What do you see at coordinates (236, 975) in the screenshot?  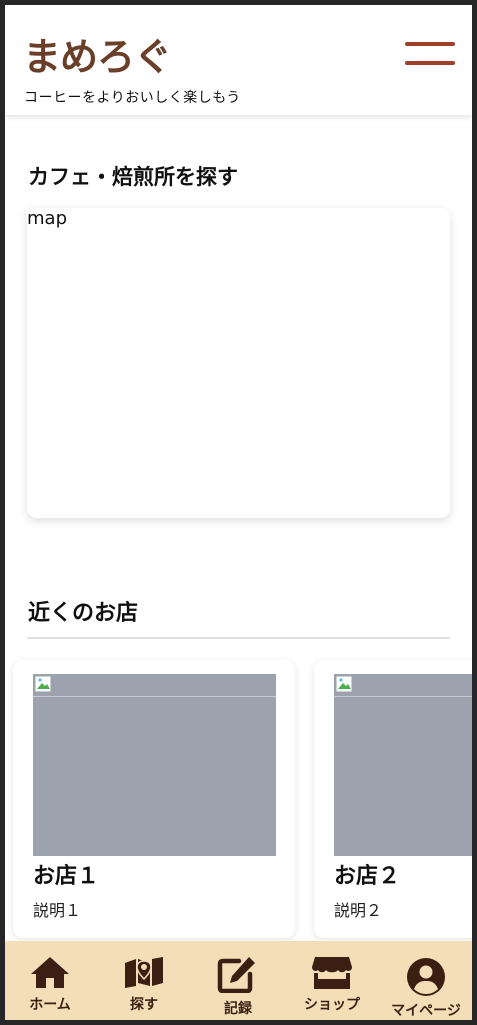 I see `edit-icon` at bounding box center [236, 975].